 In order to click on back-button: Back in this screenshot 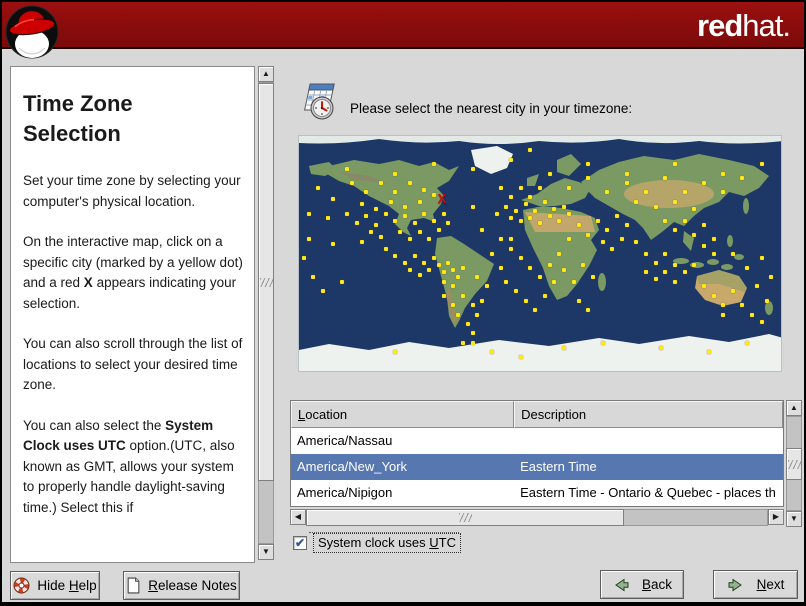, I will do `click(642, 584)`.